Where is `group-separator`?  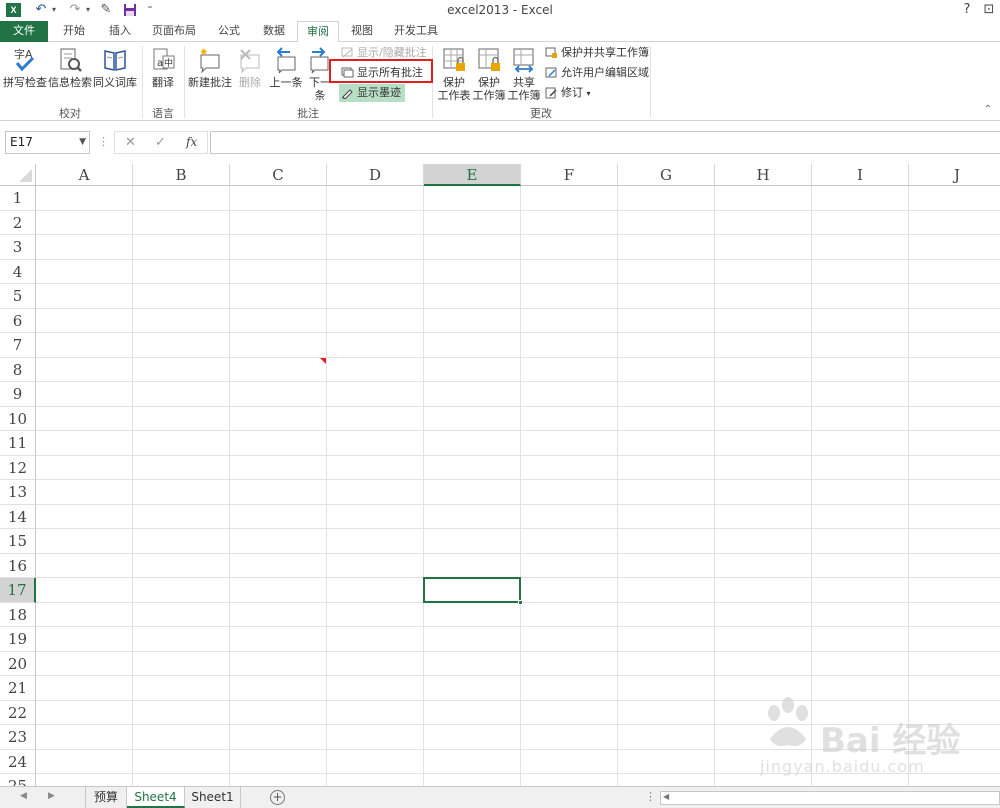 group-separator is located at coordinates (184, 82).